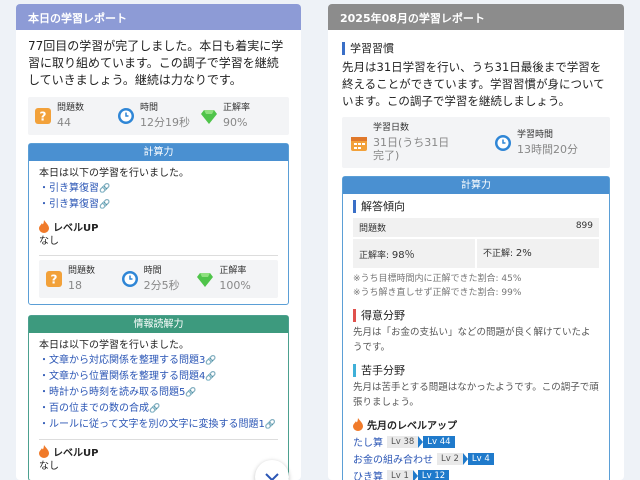  Describe the element at coordinates (114, 345) in the screenshot. I see `joho-desc: 本日は以下の学習を行いました。` at that location.